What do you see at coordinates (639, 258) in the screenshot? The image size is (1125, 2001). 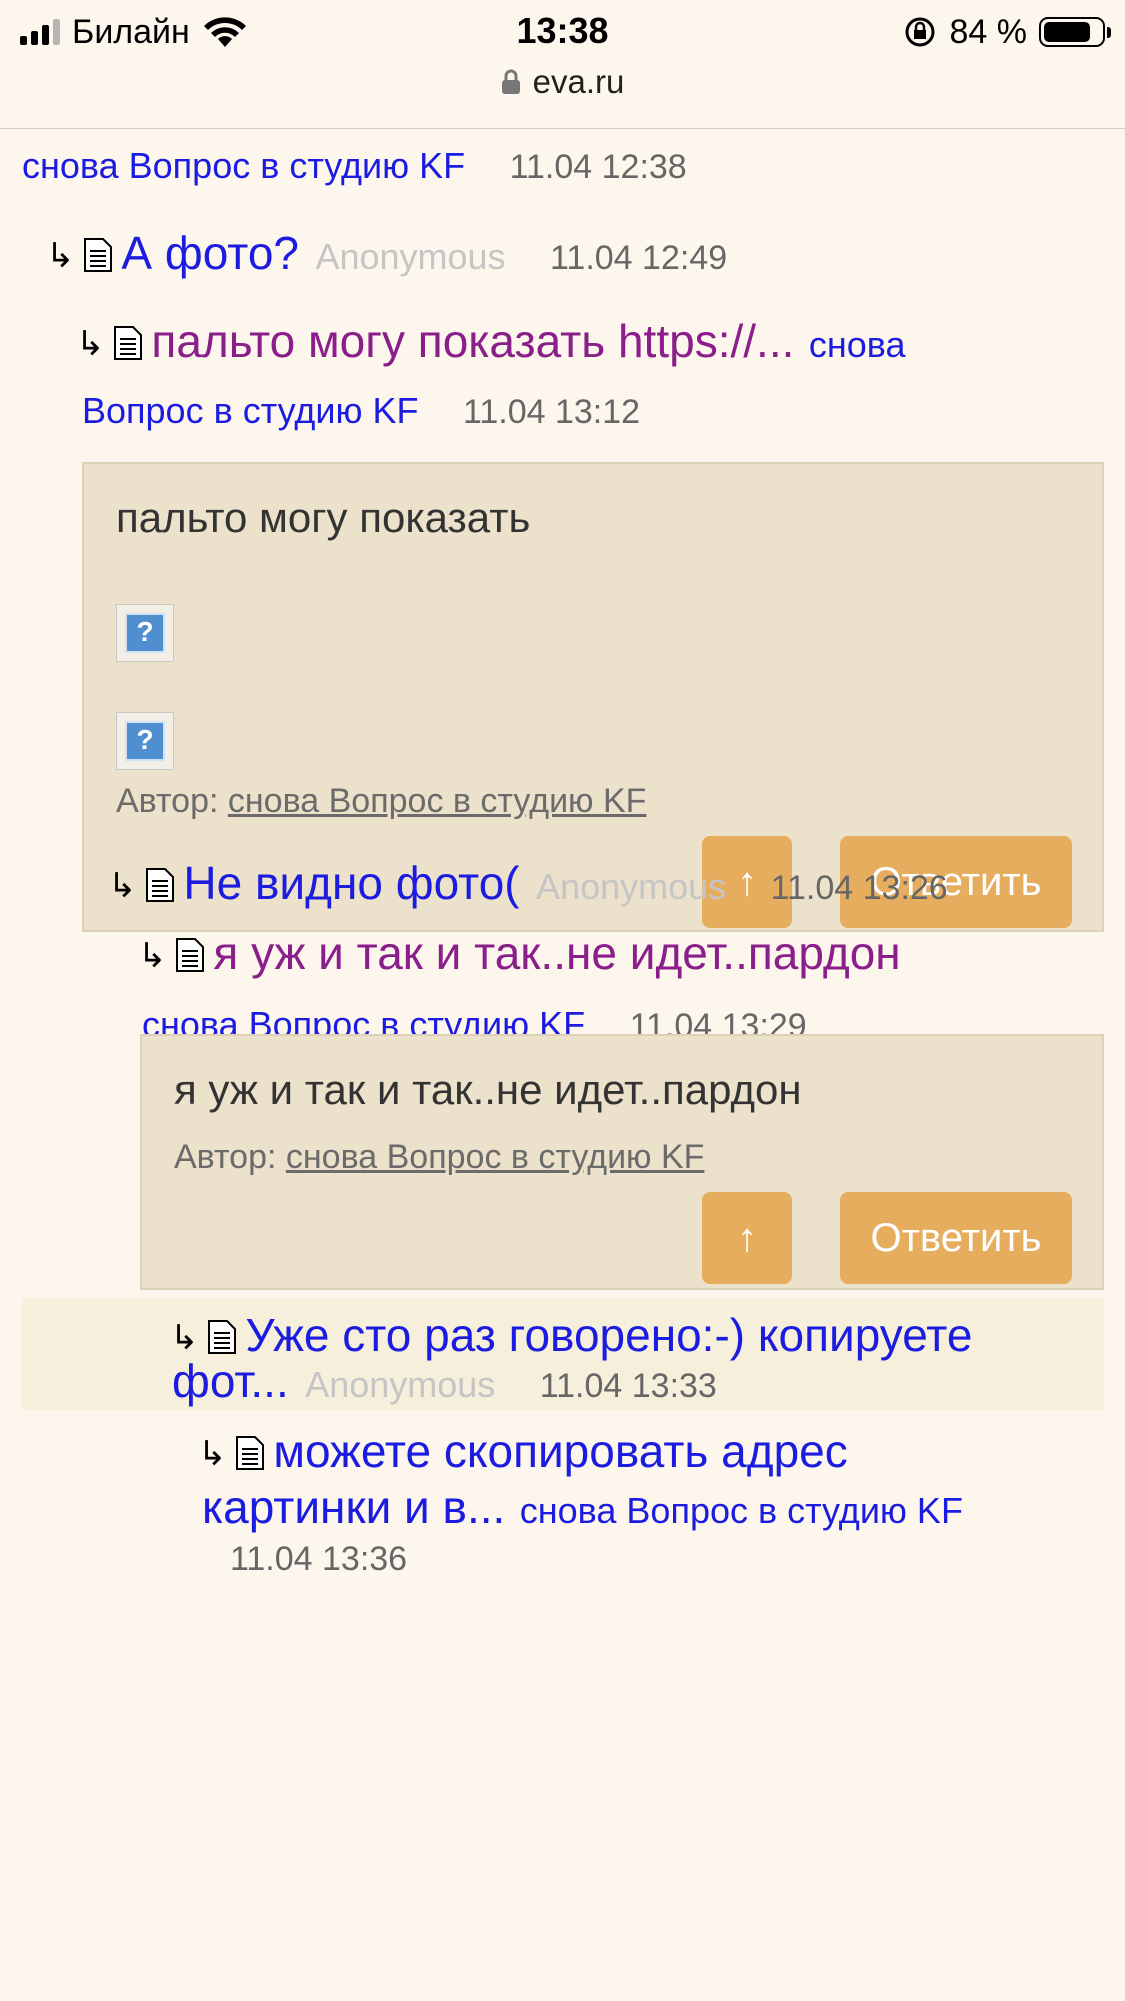 I see `post-date: 11.04 12:49` at bounding box center [639, 258].